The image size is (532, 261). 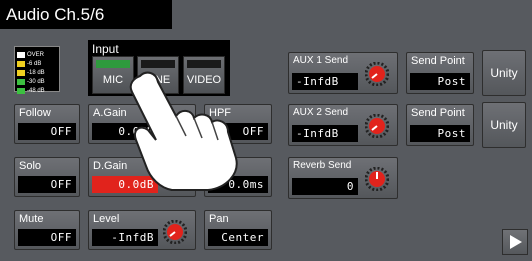 I want to click on meter-legend-row: -30 dB, so click(x=37, y=81).